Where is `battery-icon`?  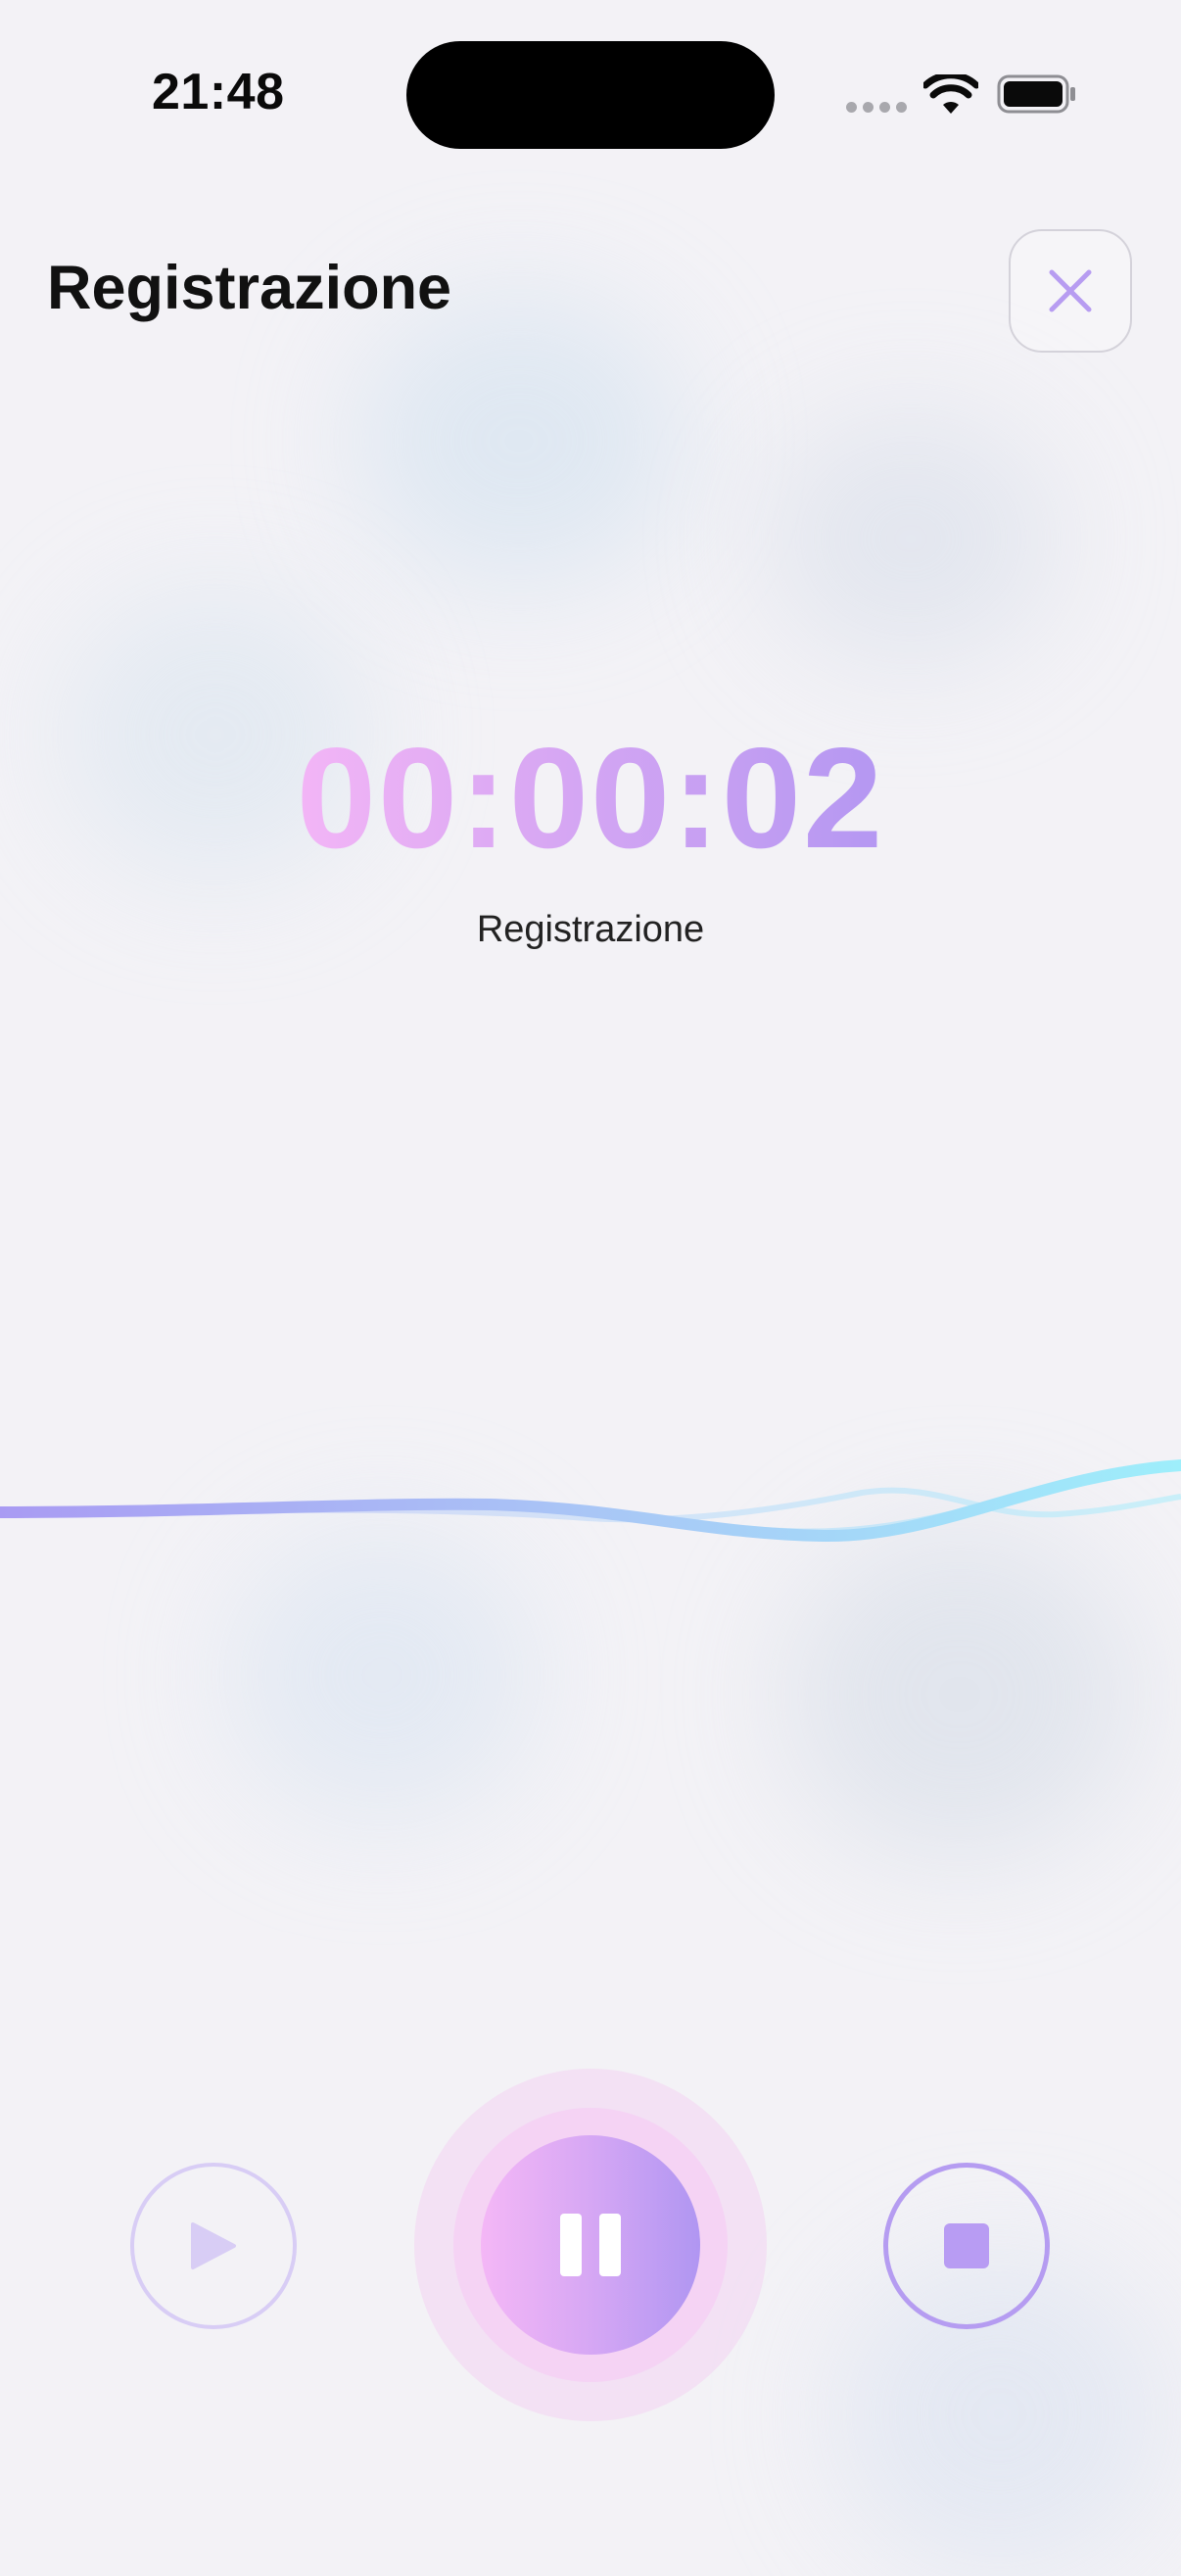 battery-icon is located at coordinates (1036, 94).